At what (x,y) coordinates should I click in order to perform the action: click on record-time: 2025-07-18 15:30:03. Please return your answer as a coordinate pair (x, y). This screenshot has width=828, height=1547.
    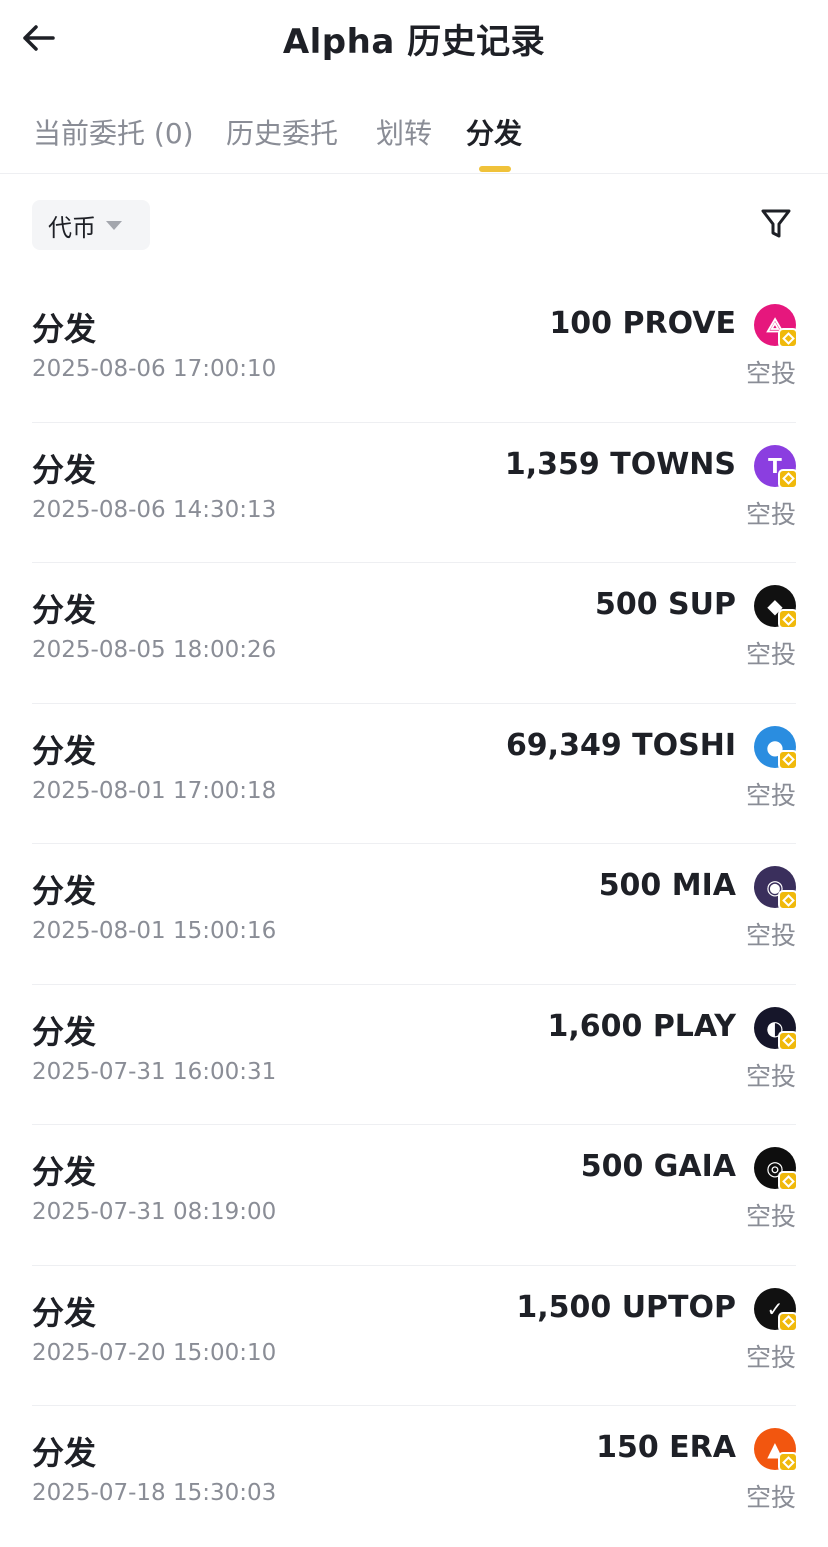
    Looking at the image, I should click on (154, 1493).